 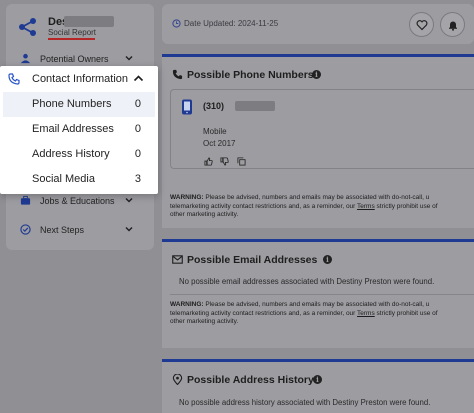 What do you see at coordinates (72, 32) in the screenshot?
I see `report-type: Social Report` at bounding box center [72, 32].